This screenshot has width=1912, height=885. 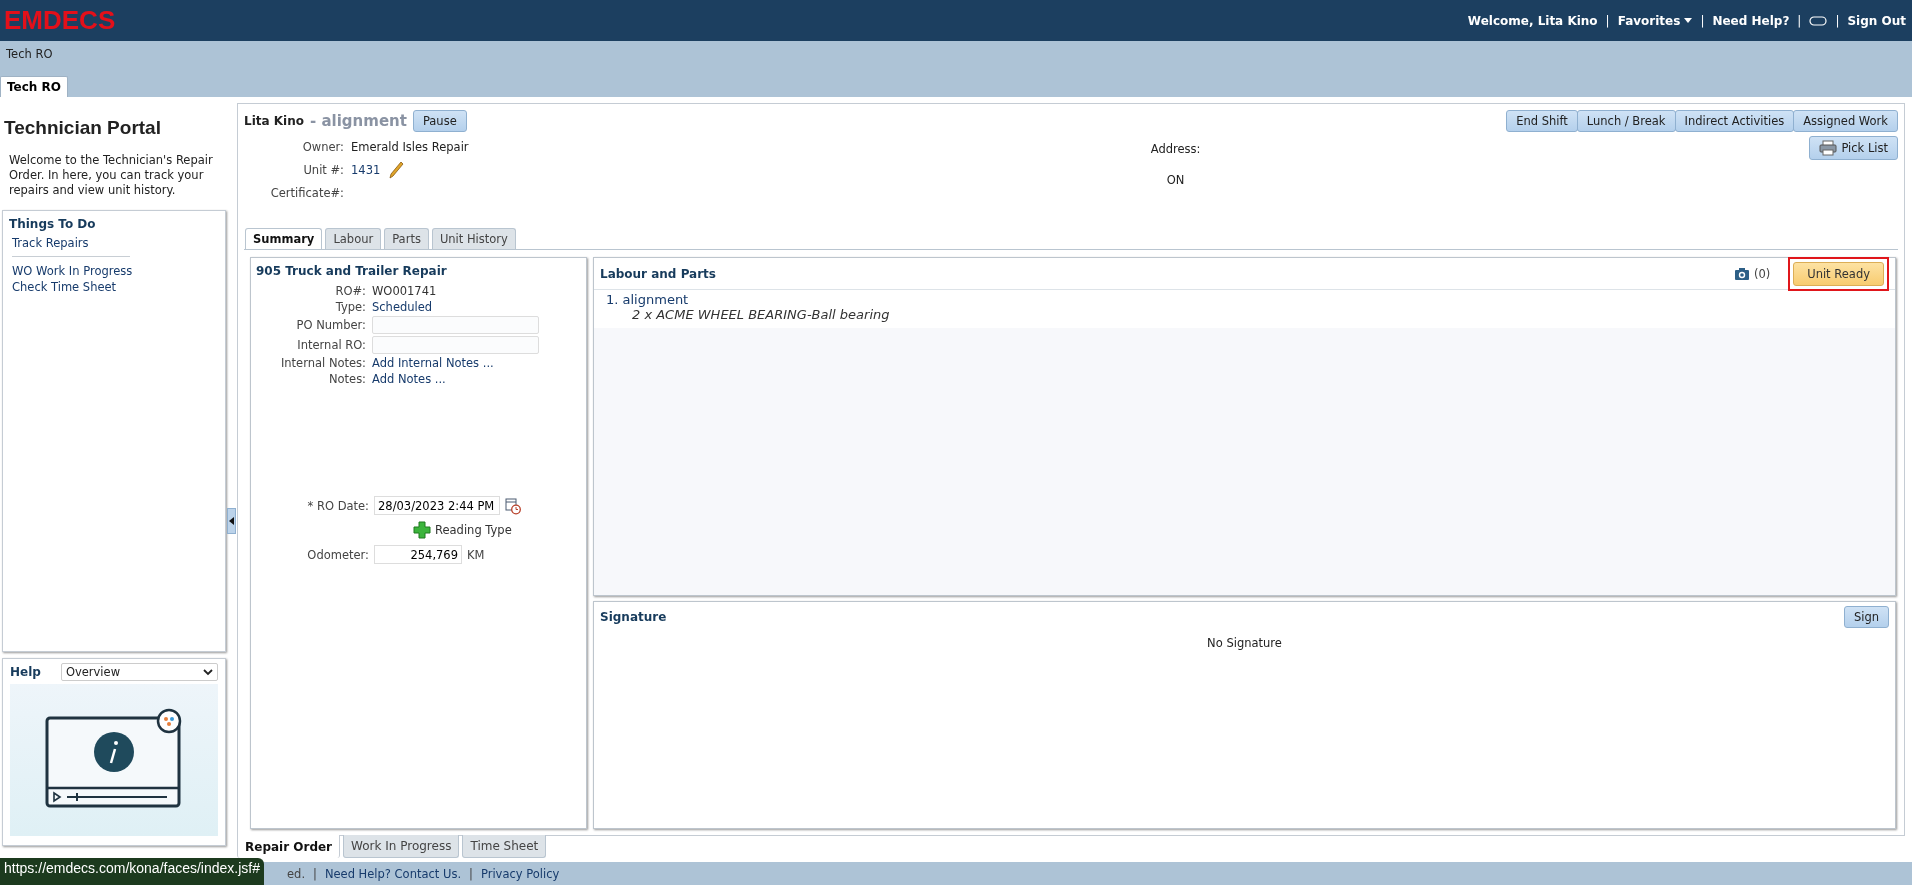 What do you see at coordinates (520, 873) in the screenshot?
I see `footer-link: Privacy Policy` at bounding box center [520, 873].